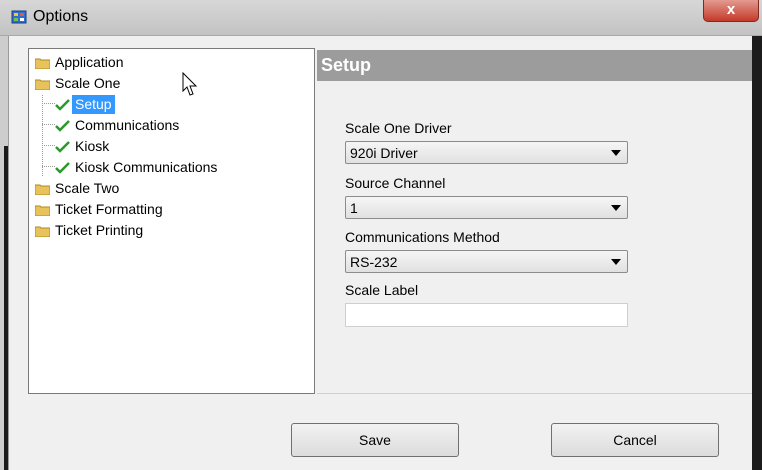  Describe the element at coordinates (375, 440) in the screenshot. I see `save-button: Save` at that location.